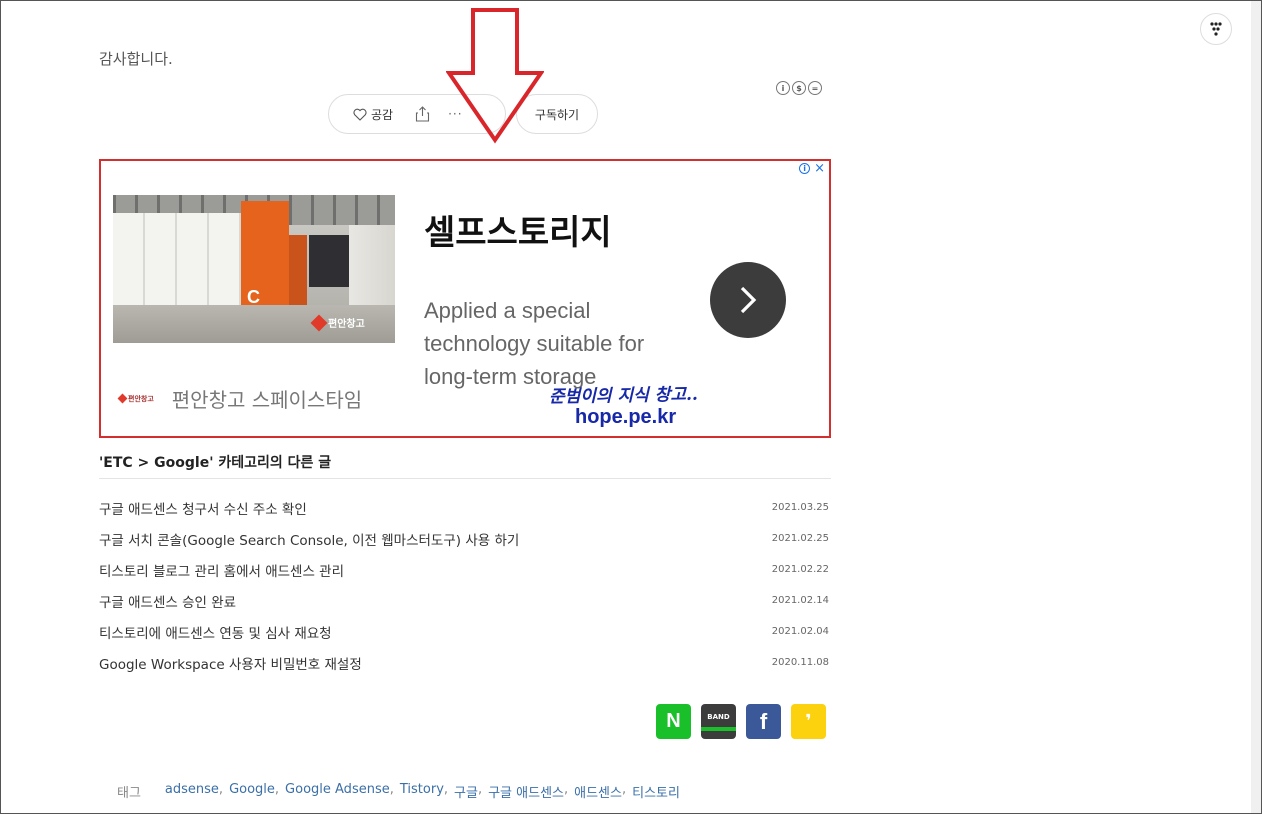 This screenshot has height=814, width=1262. What do you see at coordinates (337, 322) in the screenshot?
I see `ad-image-watermark: 편안창고` at bounding box center [337, 322].